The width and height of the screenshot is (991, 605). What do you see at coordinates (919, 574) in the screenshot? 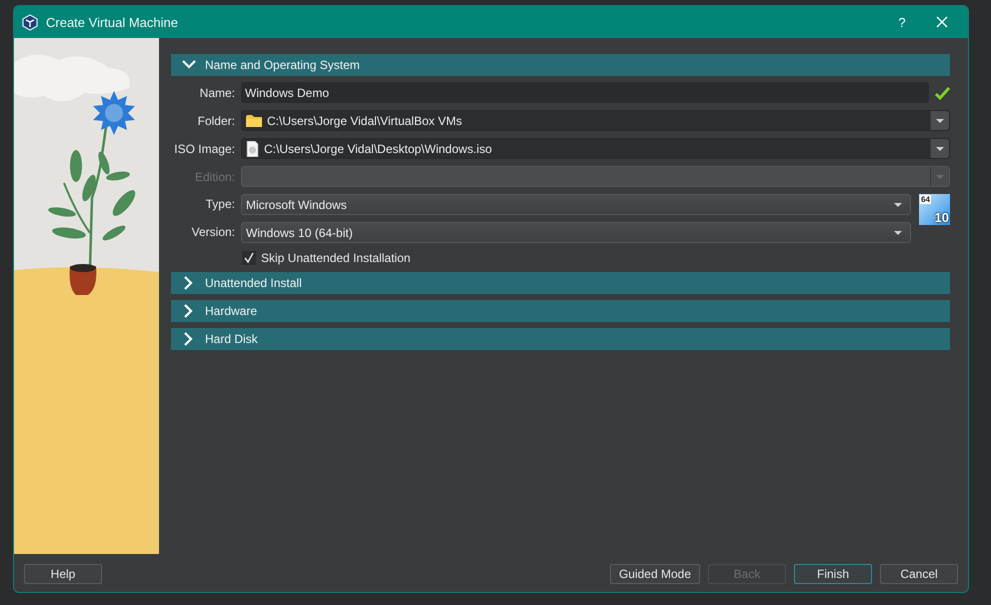
I see `dialog-button: Cancel` at bounding box center [919, 574].